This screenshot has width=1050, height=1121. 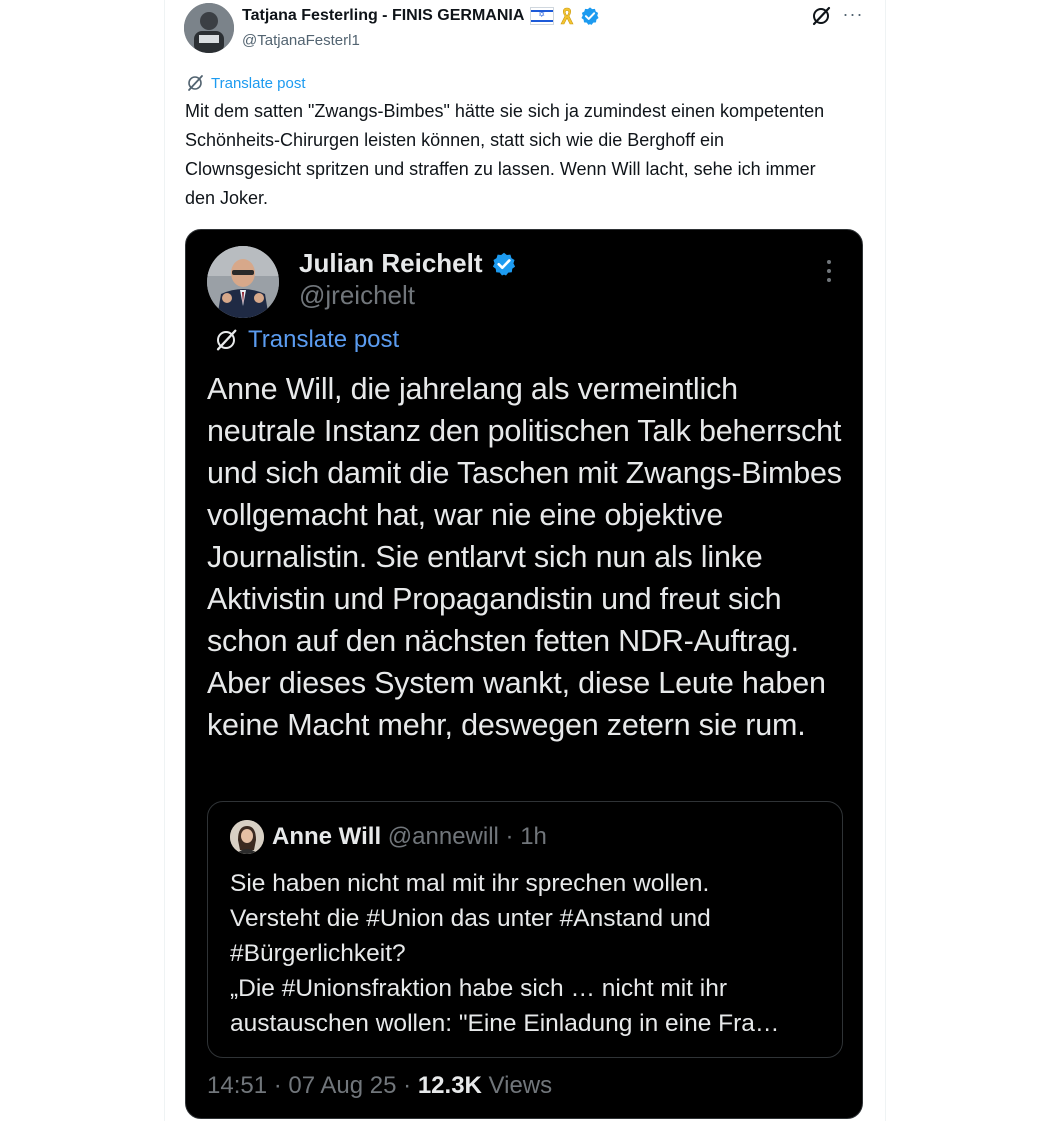 What do you see at coordinates (312, 1085) in the screenshot?
I see `embedded-timestamp: 14:51 · 07 Aug 25 ·` at bounding box center [312, 1085].